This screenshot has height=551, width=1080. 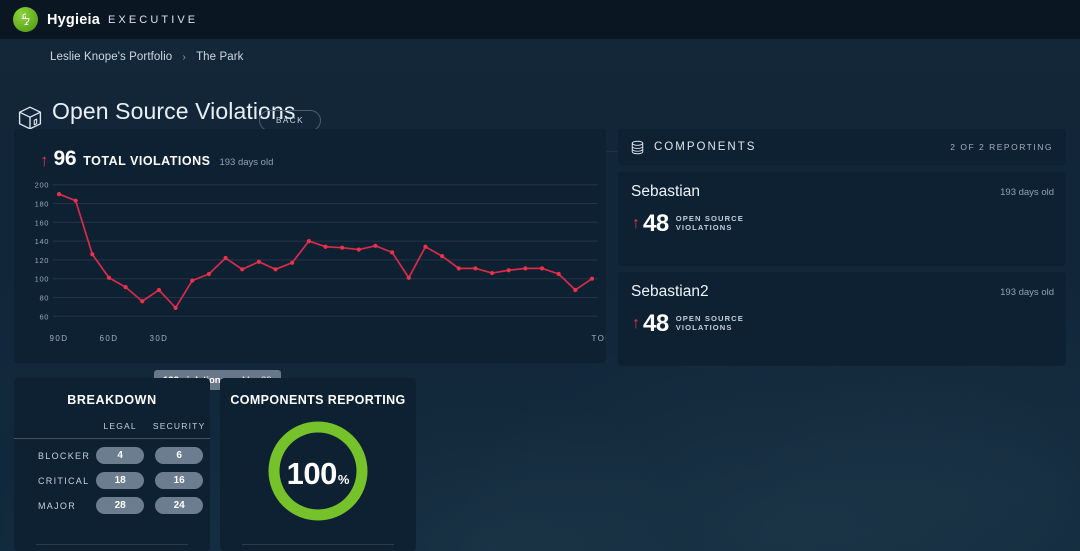 What do you see at coordinates (665, 191) in the screenshot?
I see `component-name: Sebastian` at bounding box center [665, 191].